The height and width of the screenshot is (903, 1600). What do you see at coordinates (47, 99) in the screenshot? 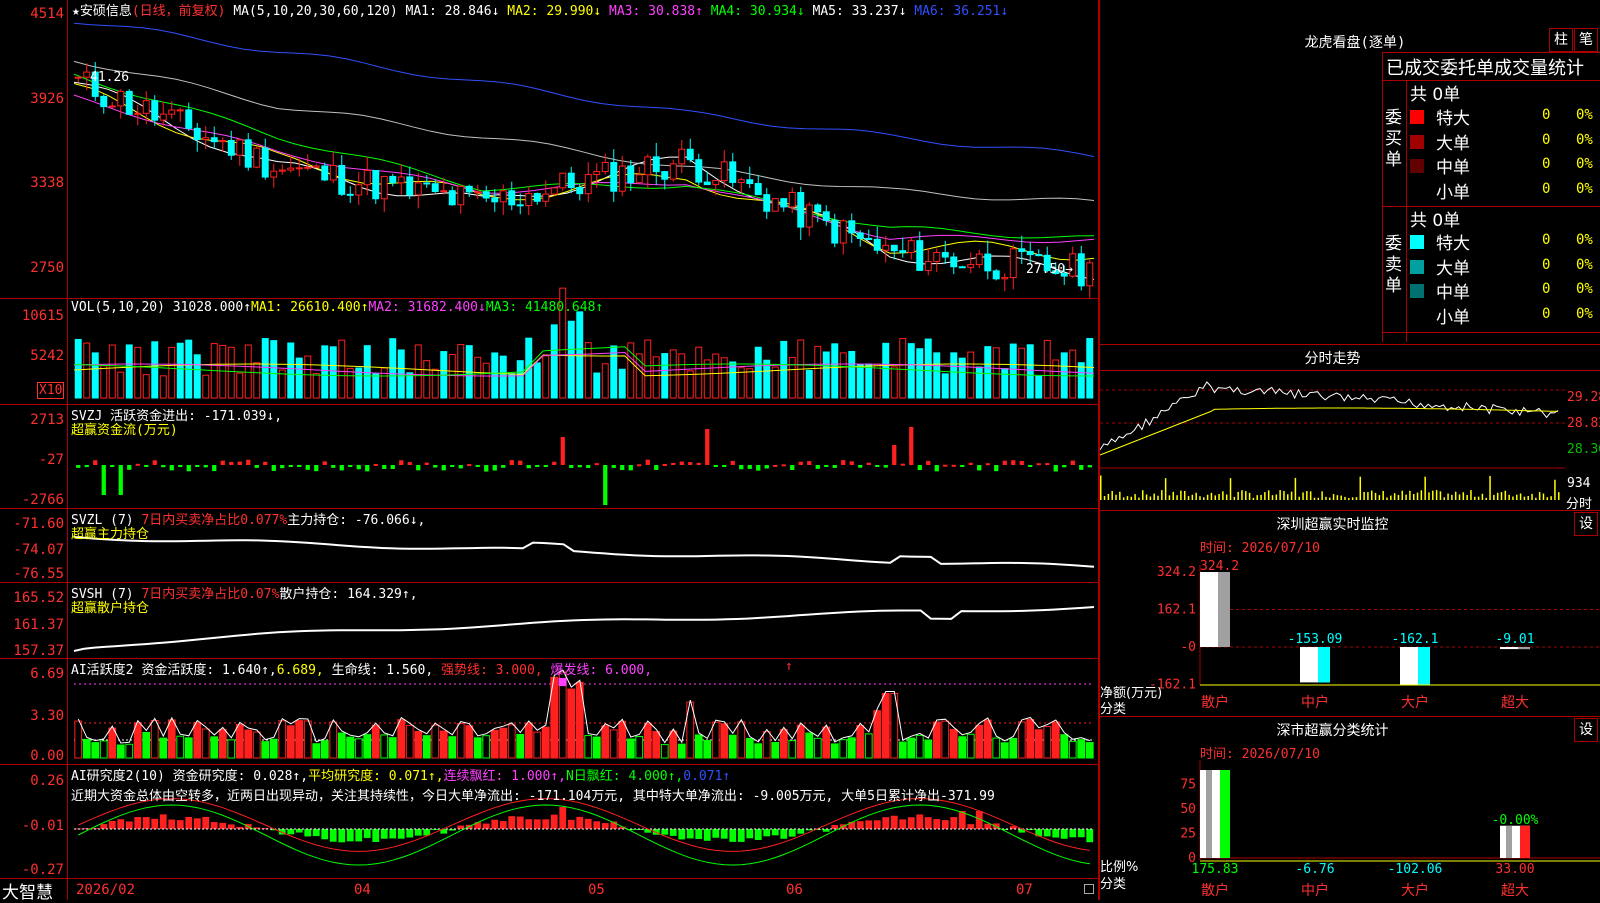
I see `y-tick: 3926` at bounding box center [47, 99].